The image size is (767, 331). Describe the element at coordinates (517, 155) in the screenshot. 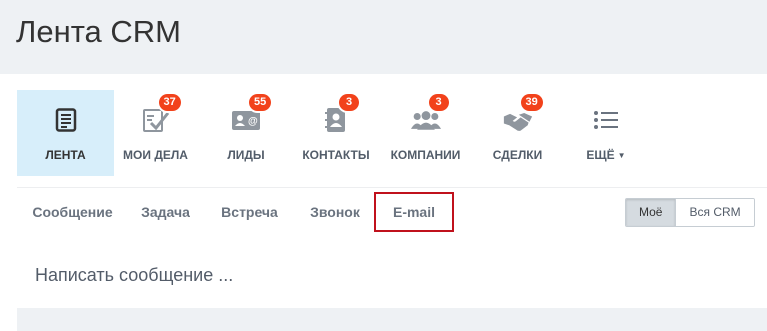

I see `nav-item-label: СДЕЛКИ` at that location.